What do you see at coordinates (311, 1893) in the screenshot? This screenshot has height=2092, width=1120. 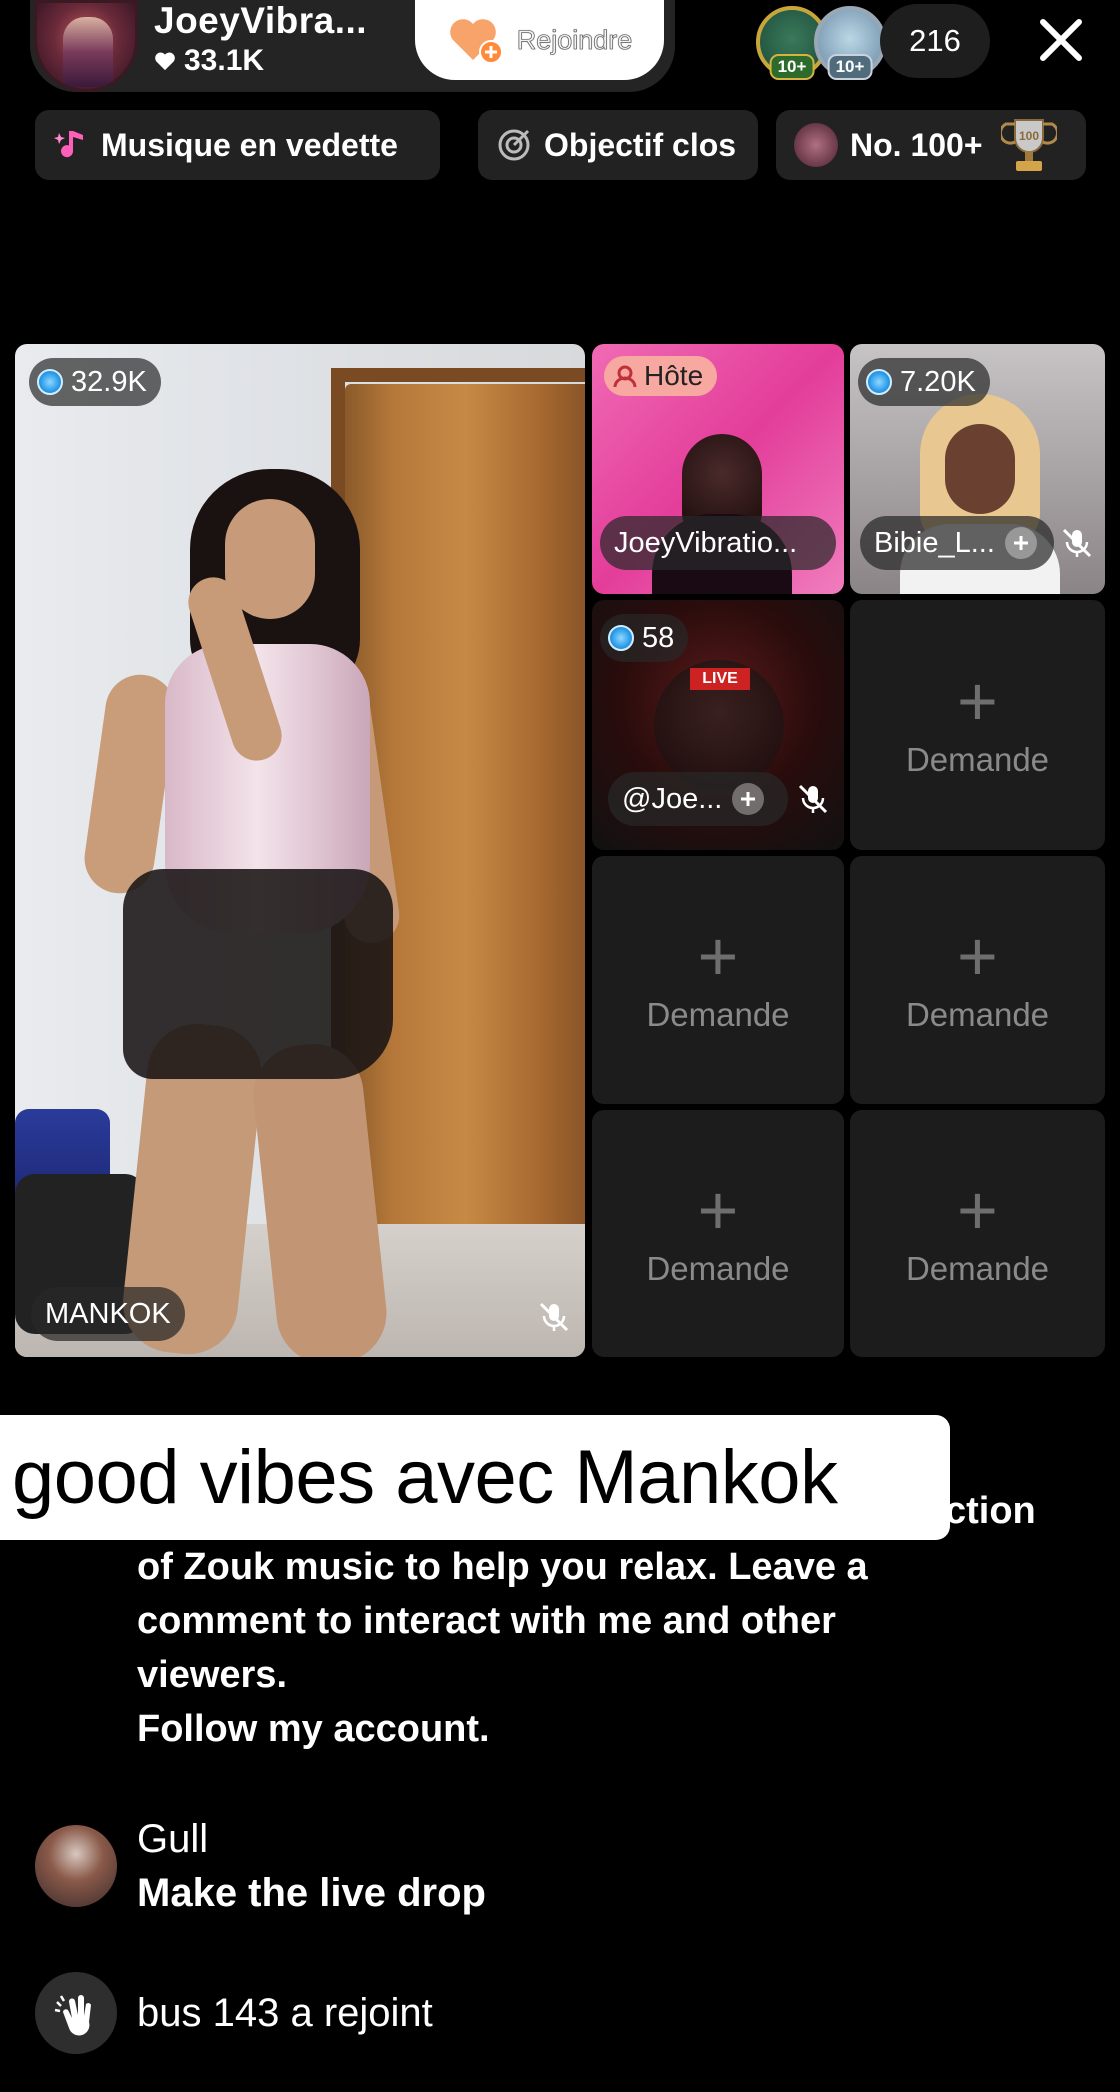 I see `comment-text: Make the live drop` at bounding box center [311, 1893].